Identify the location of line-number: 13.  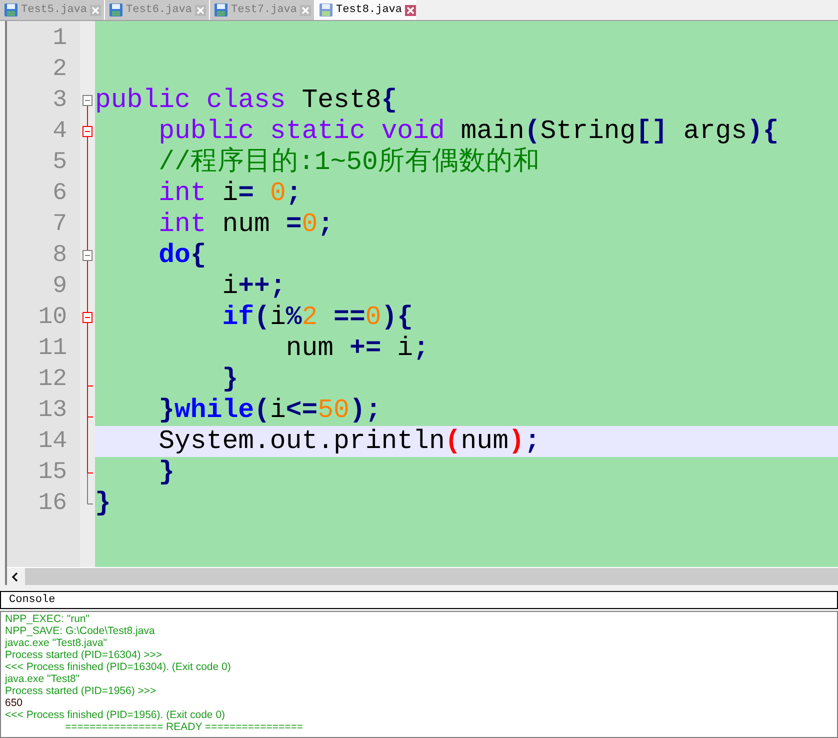
(52, 410).